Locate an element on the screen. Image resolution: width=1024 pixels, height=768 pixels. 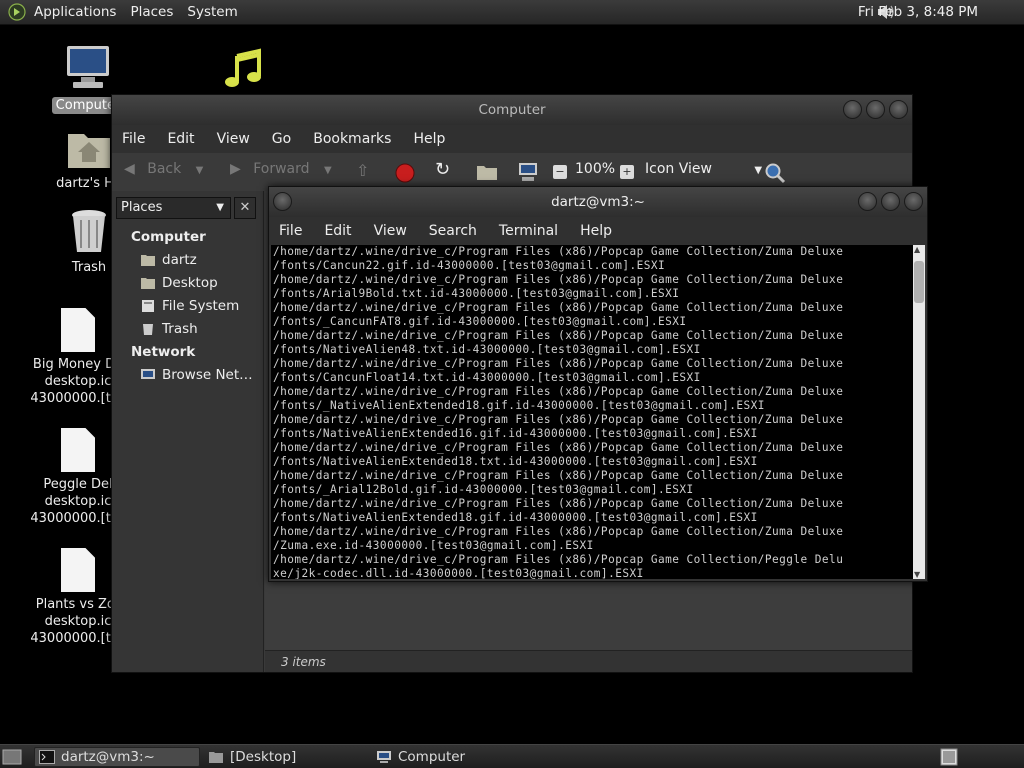
file-manager-menubar: File Edit View Go Bookmarks Help is located at coordinates (512, 139).